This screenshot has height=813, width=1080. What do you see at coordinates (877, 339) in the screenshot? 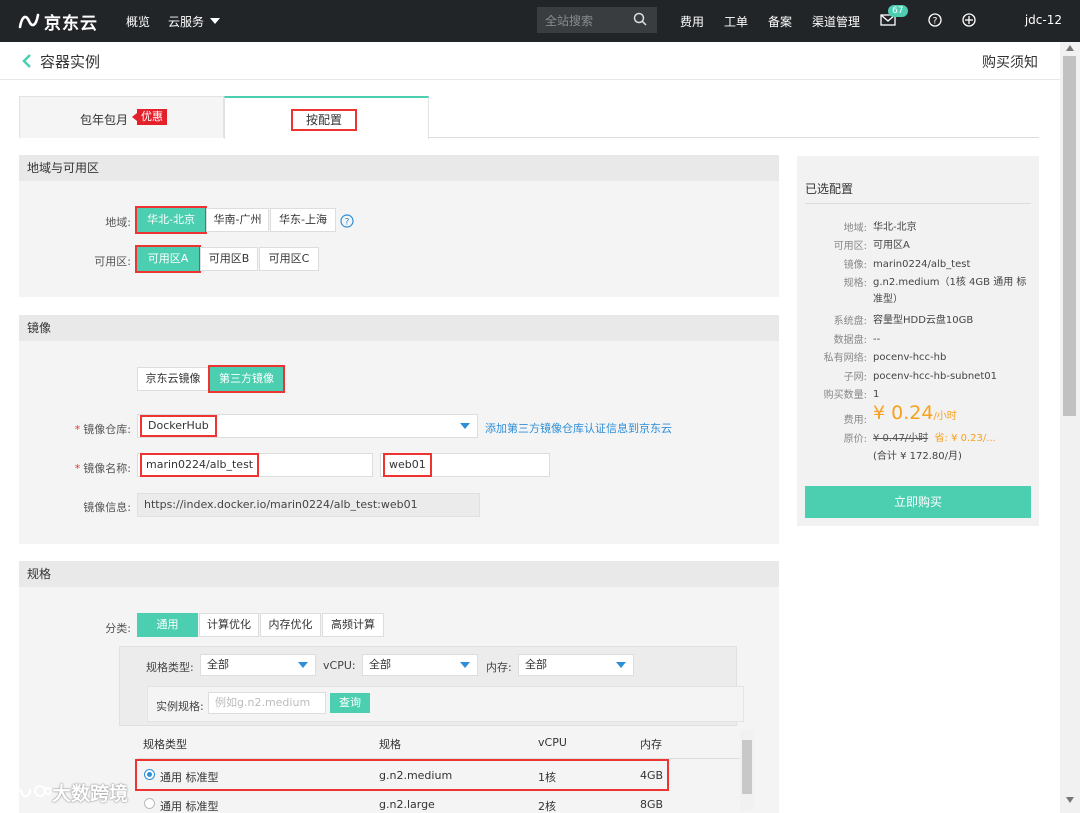
I see `summary-value: --` at bounding box center [877, 339].